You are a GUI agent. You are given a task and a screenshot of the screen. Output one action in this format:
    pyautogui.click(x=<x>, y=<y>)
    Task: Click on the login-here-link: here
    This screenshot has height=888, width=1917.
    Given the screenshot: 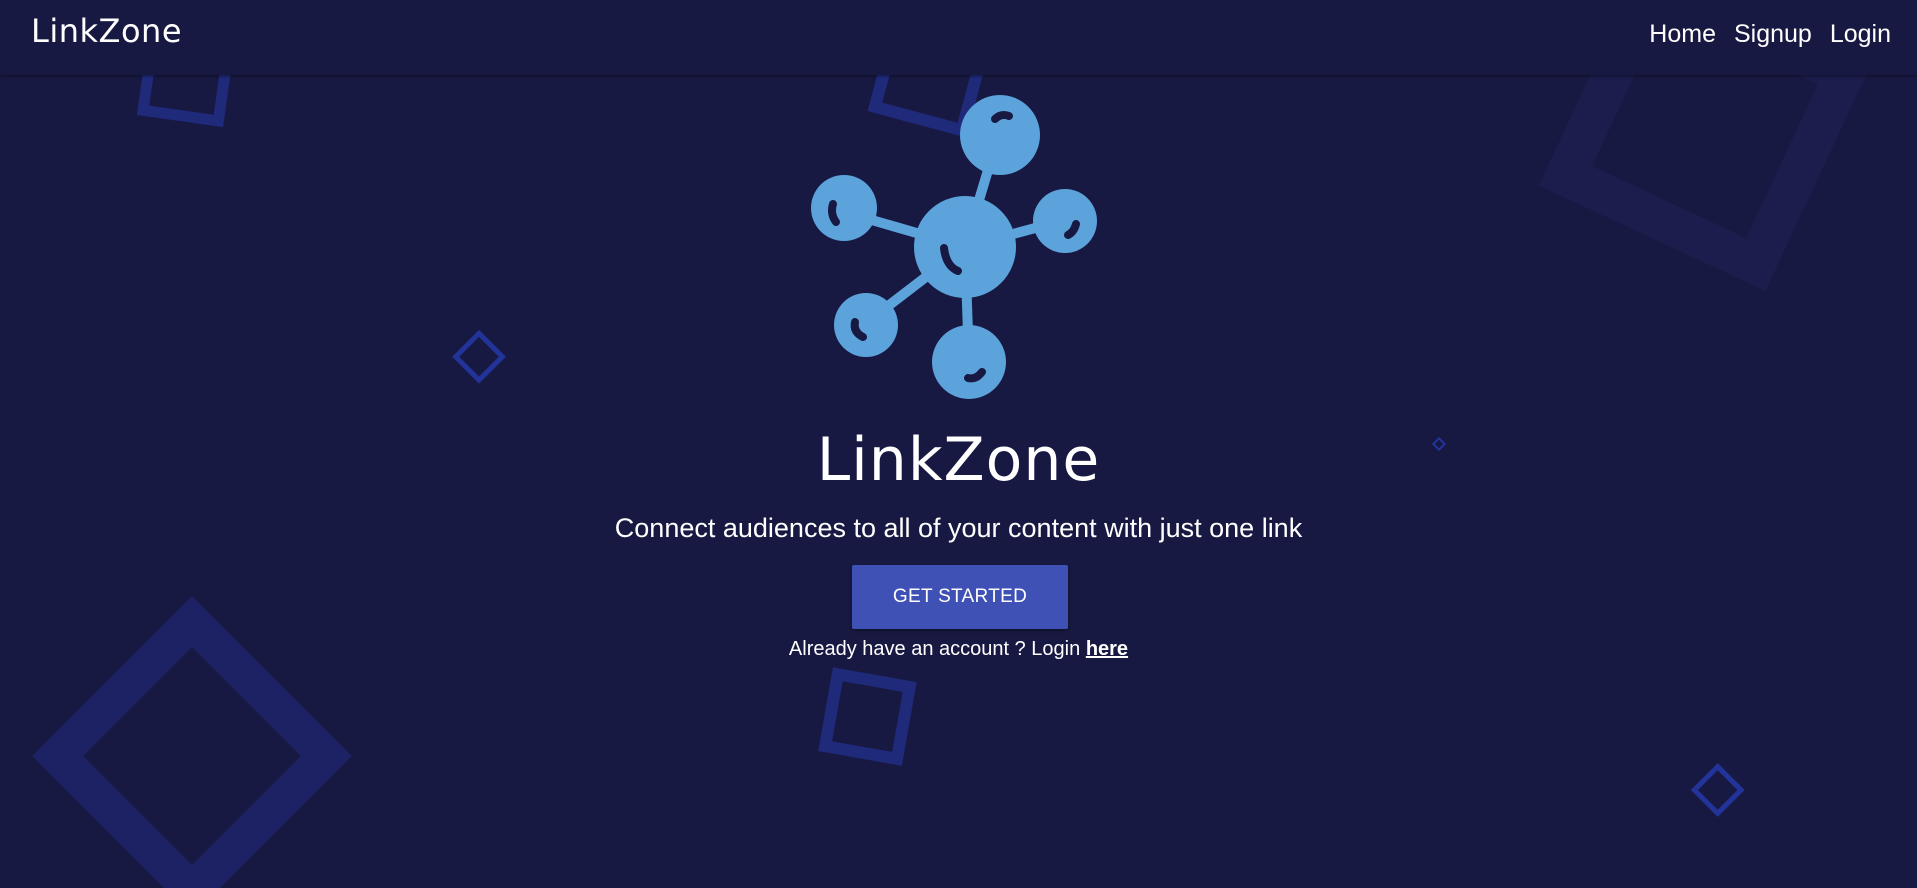 What is the action you would take?
    pyautogui.click(x=1107, y=649)
    